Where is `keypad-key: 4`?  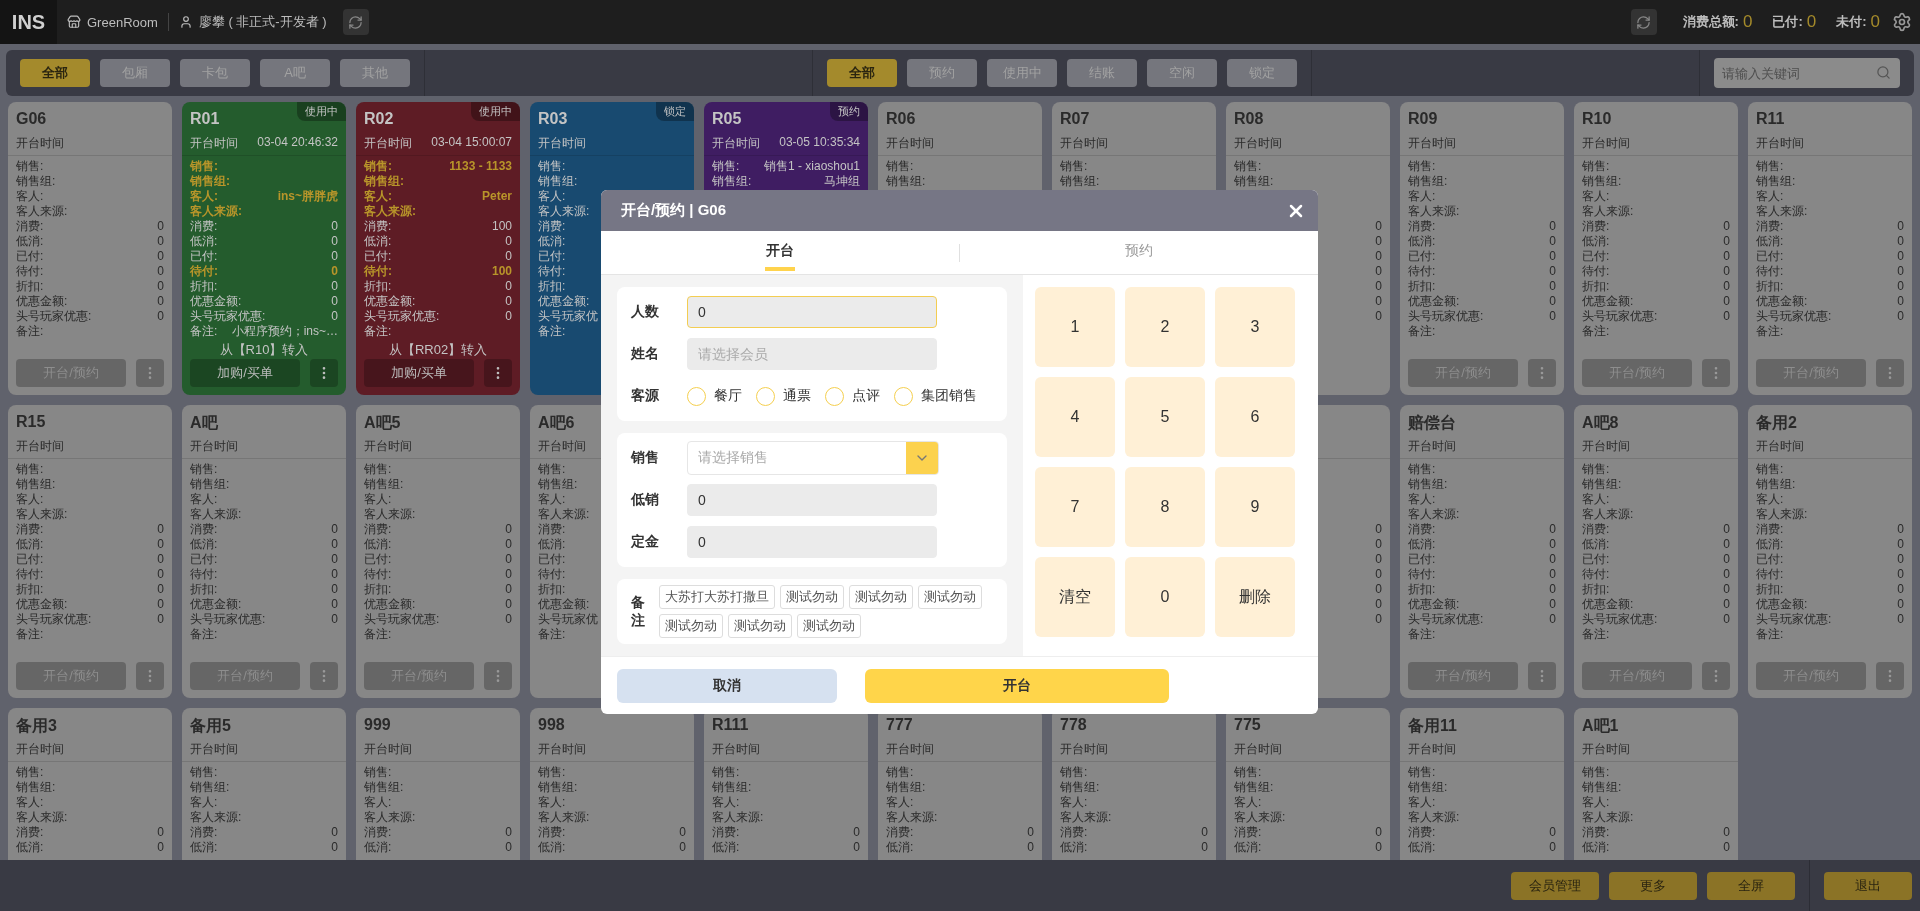 keypad-key: 4 is located at coordinates (1075, 417).